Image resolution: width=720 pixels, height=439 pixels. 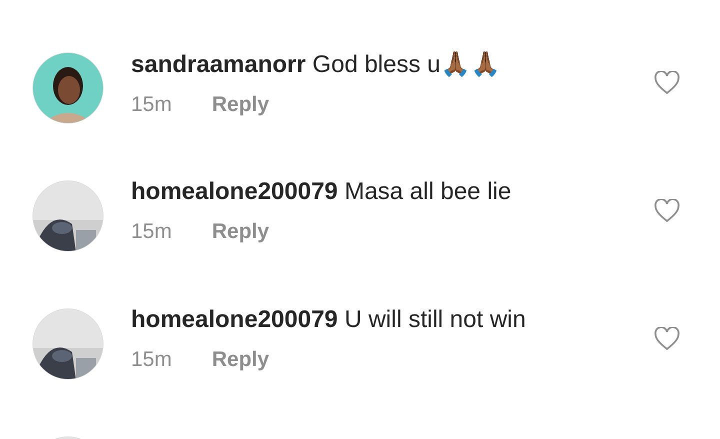 What do you see at coordinates (329, 320) in the screenshot?
I see `comment-text: homealone200079 U will still not win` at bounding box center [329, 320].